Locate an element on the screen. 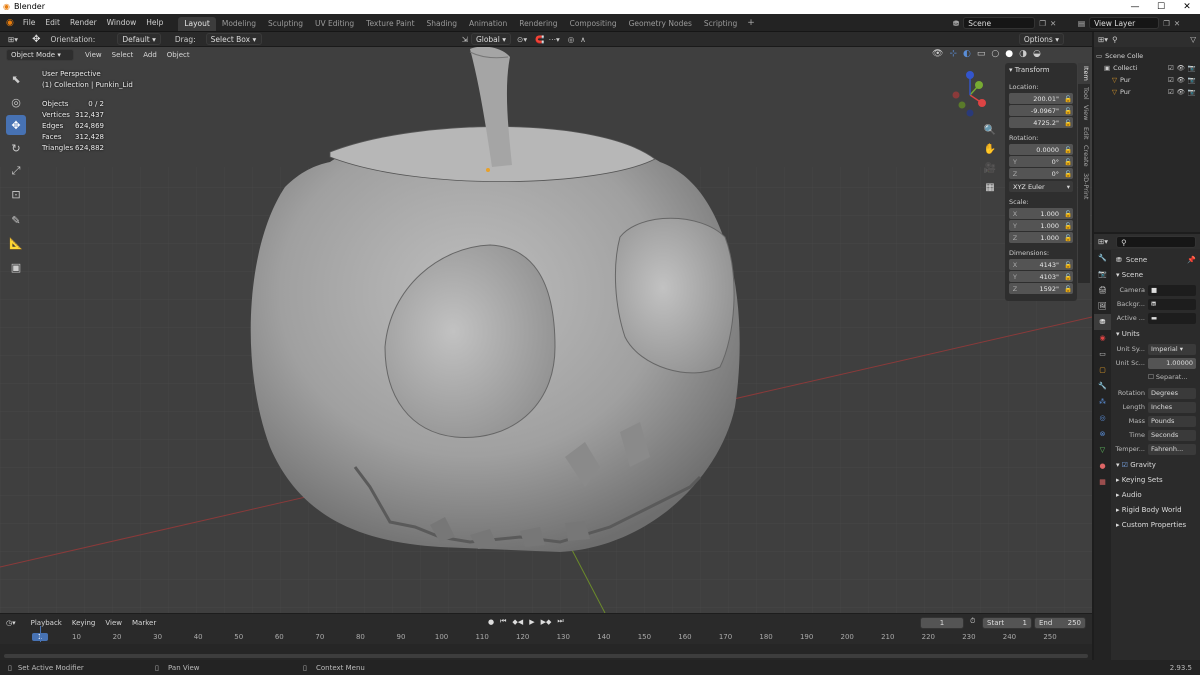 The image size is (1200, 675). world-props-icon: ◉ is located at coordinates (1102, 338).